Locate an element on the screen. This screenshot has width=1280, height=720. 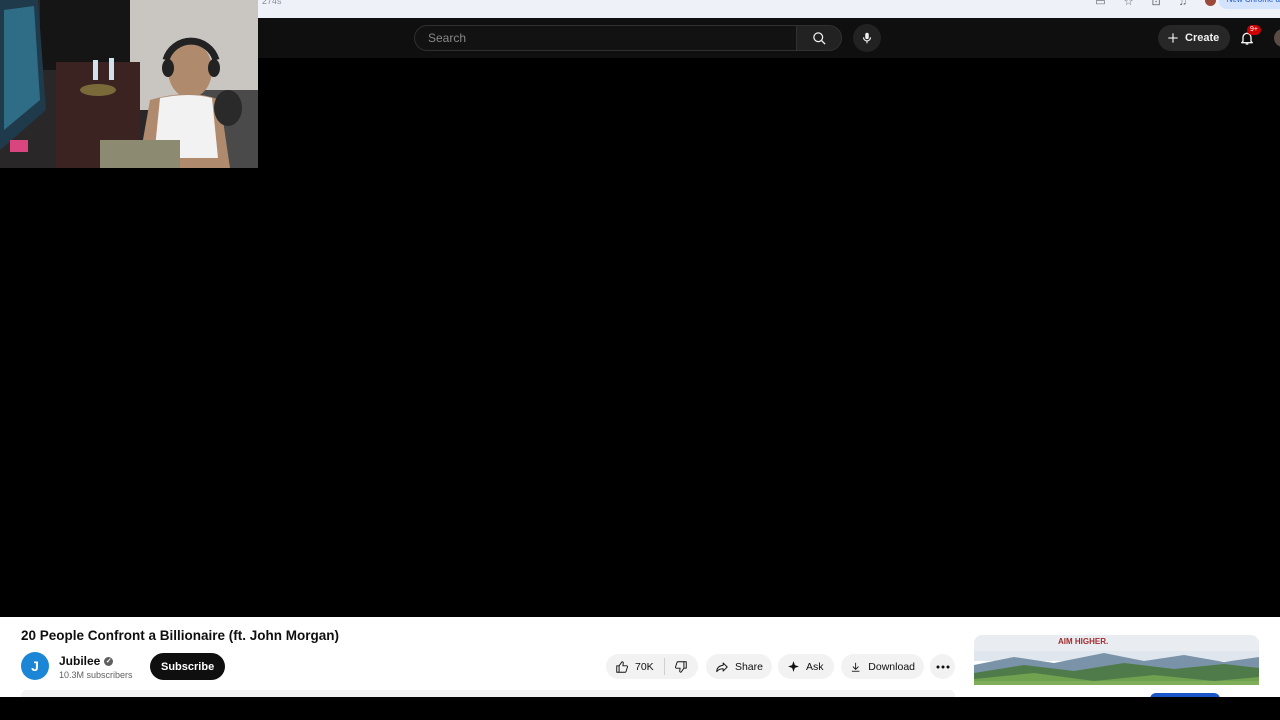
download-label: Download is located at coordinates (891, 666).